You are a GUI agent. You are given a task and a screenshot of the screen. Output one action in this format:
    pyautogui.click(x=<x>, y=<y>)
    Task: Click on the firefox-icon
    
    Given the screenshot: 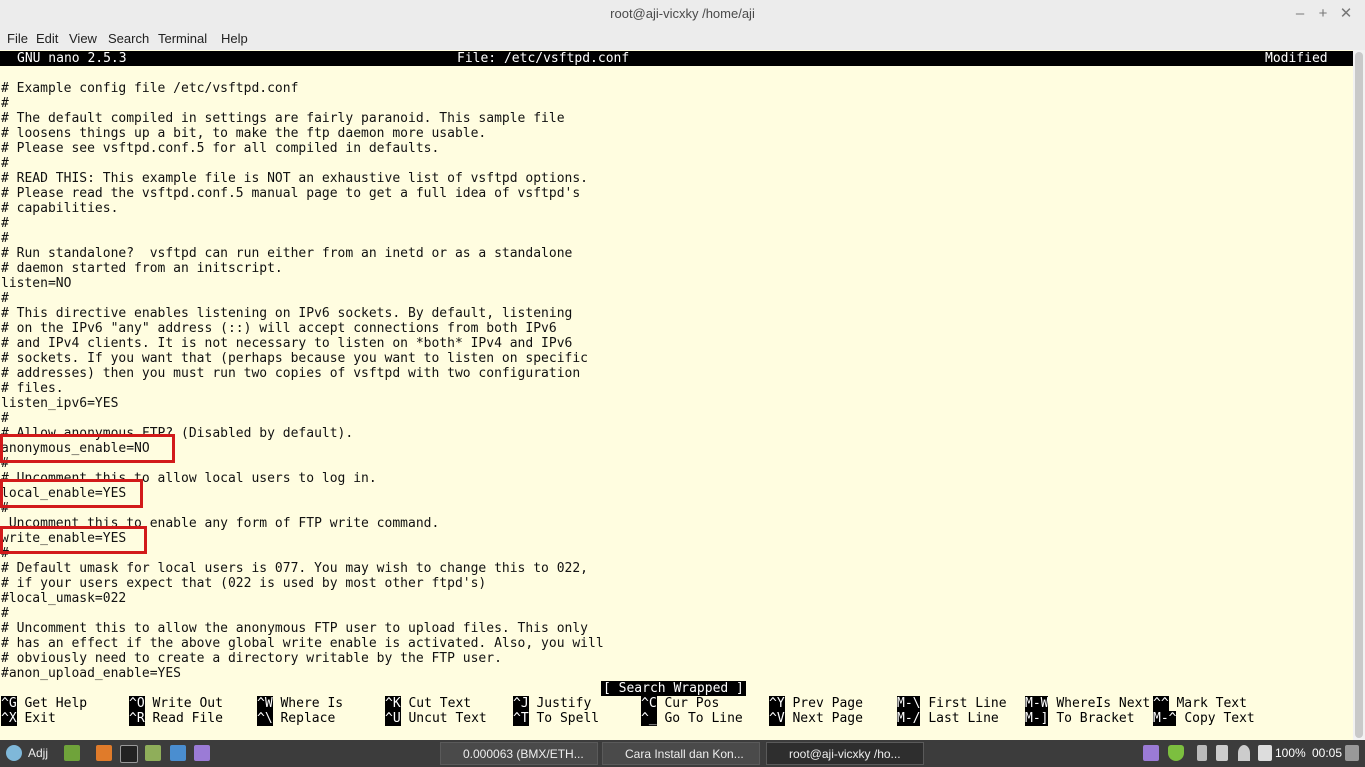 What is the action you would take?
    pyautogui.click(x=104, y=753)
    